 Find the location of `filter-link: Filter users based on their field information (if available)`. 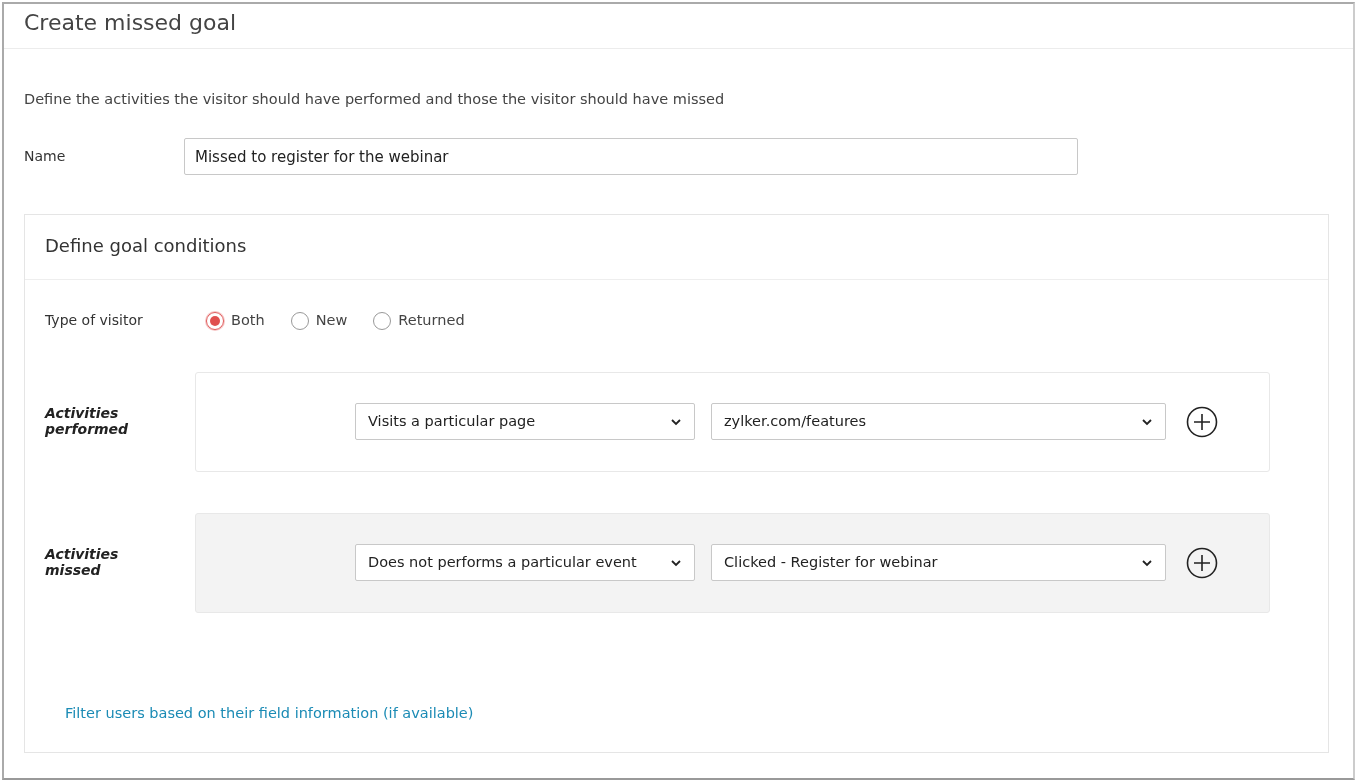

filter-link: Filter users based on their field information (if available) is located at coordinates (269, 712).